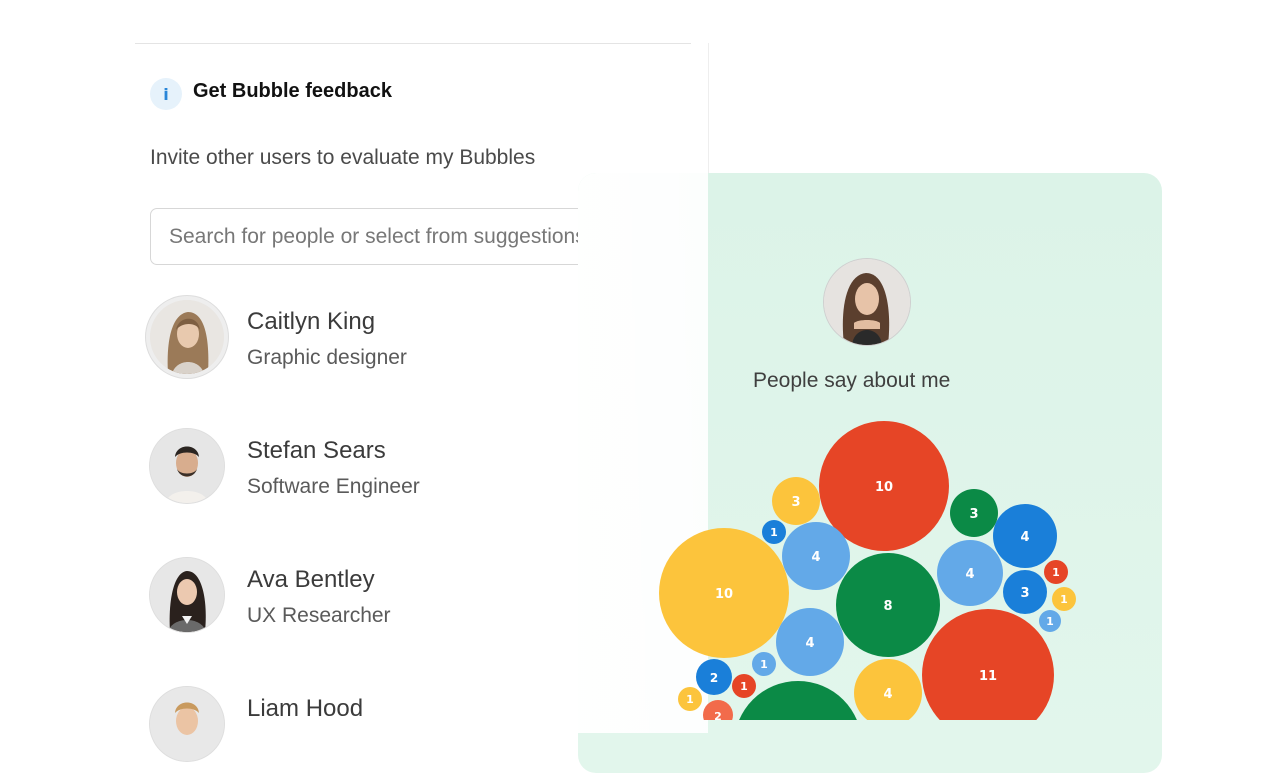  What do you see at coordinates (311, 579) in the screenshot?
I see `person-name: Ava Bentley` at bounding box center [311, 579].